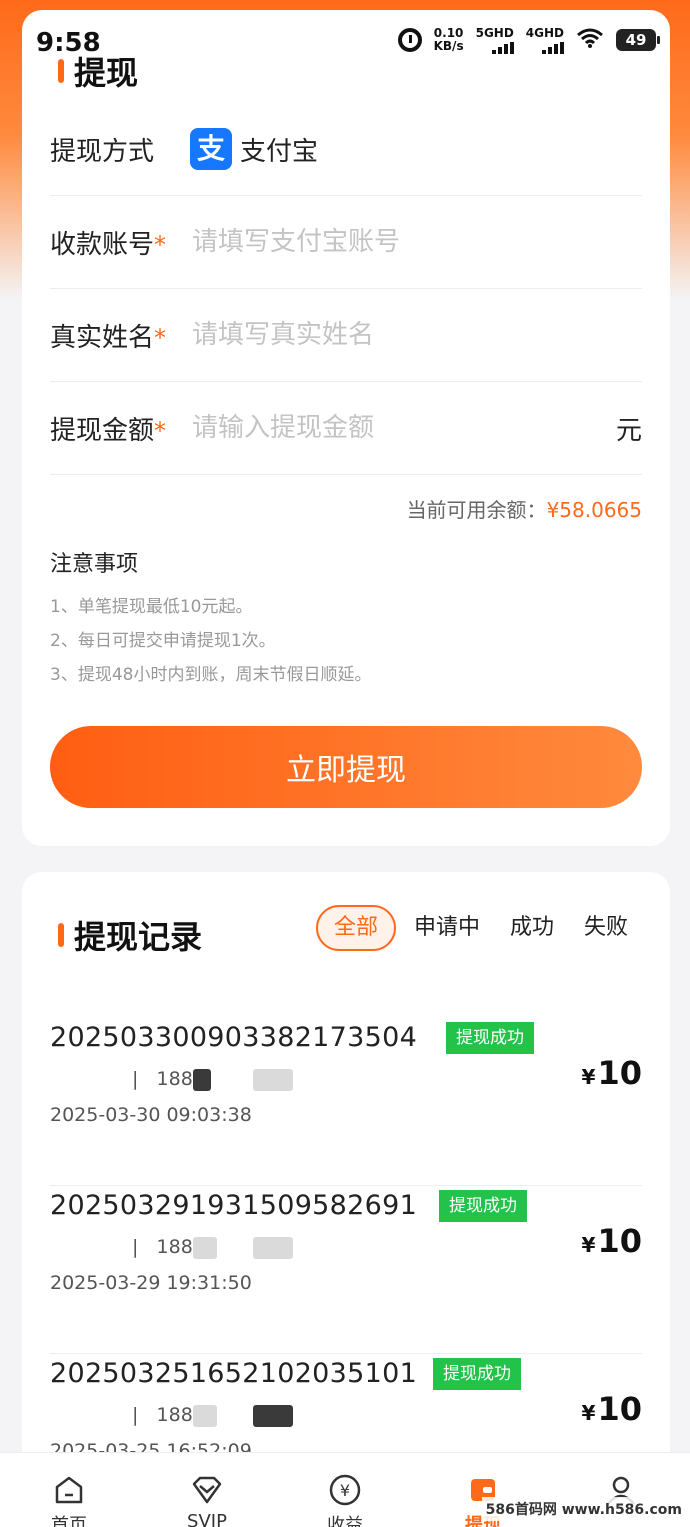 The width and height of the screenshot is (690, 1527). I want to click on status-icons: 0.10 KB/s 5GHD 4GHD 49, so click(528, 40).